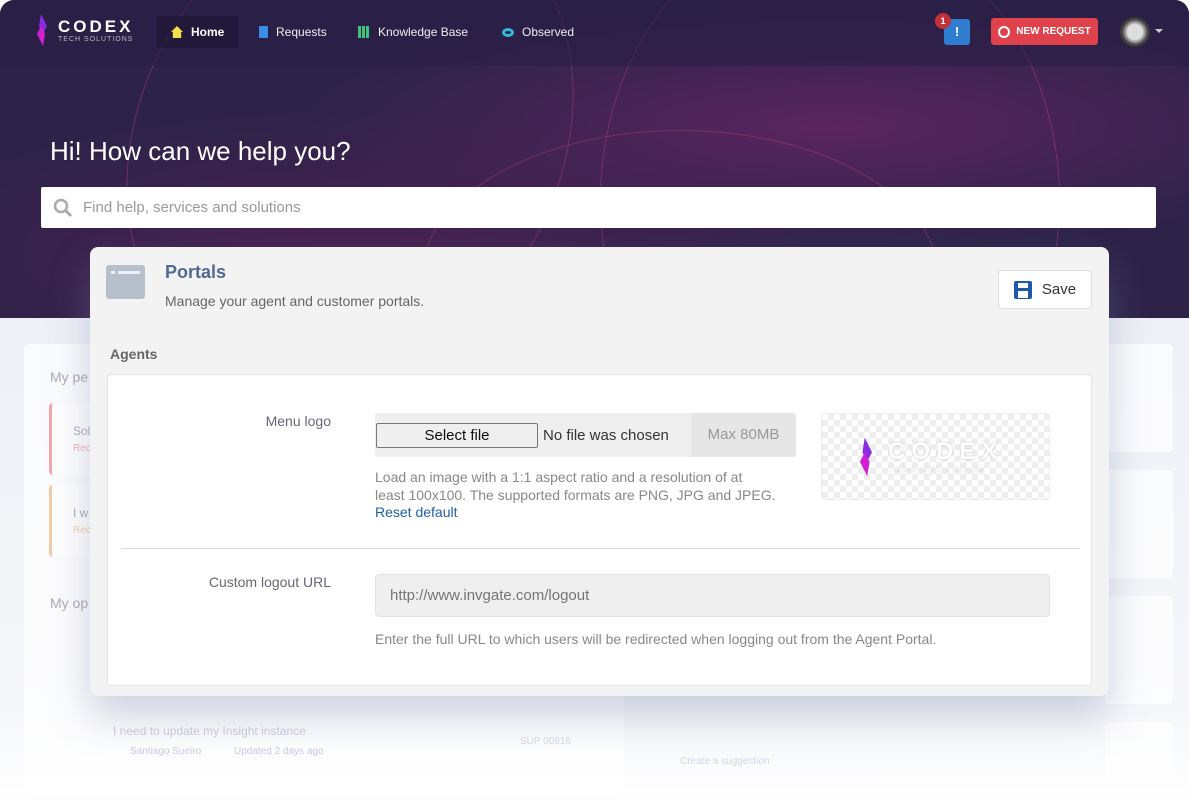 The width and height of the screenshot is (1189, 806). What do you see at coordinates (1135, 32) in the screenshot?
I see `user-avatar` at bounding box center [1135, 32].